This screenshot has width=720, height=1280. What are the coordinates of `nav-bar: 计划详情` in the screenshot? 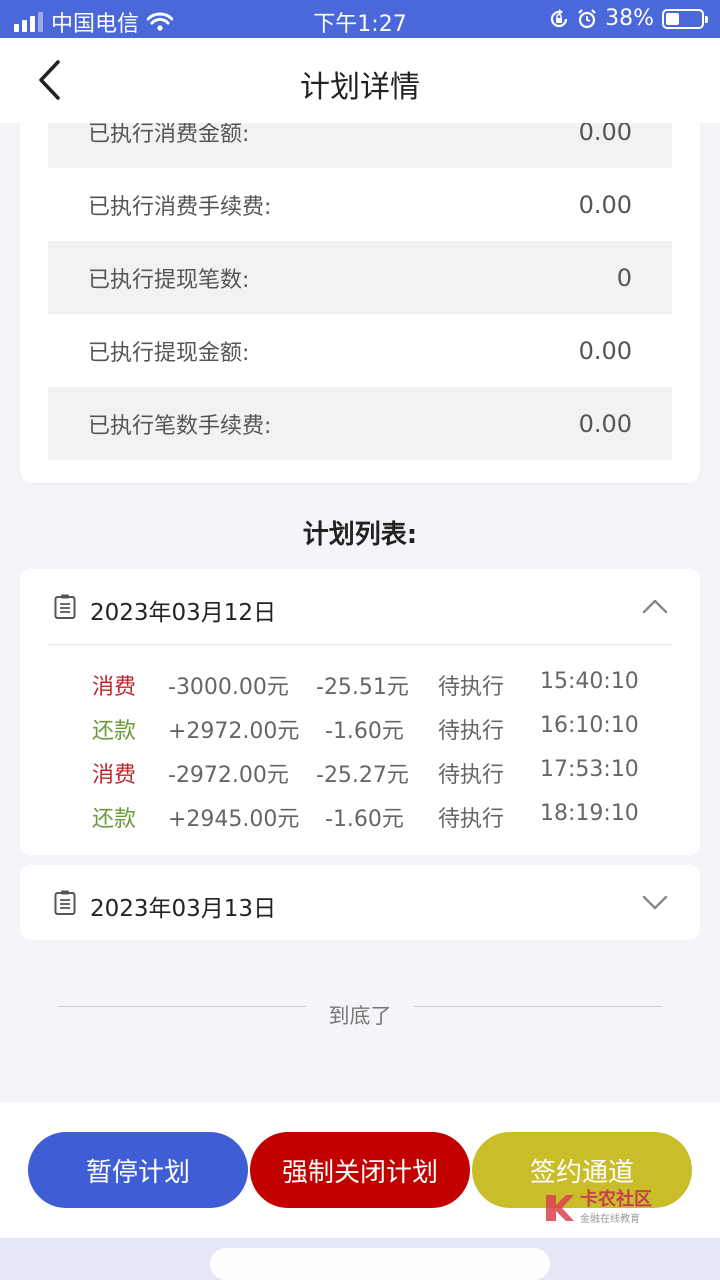 It's located at (360, 80).